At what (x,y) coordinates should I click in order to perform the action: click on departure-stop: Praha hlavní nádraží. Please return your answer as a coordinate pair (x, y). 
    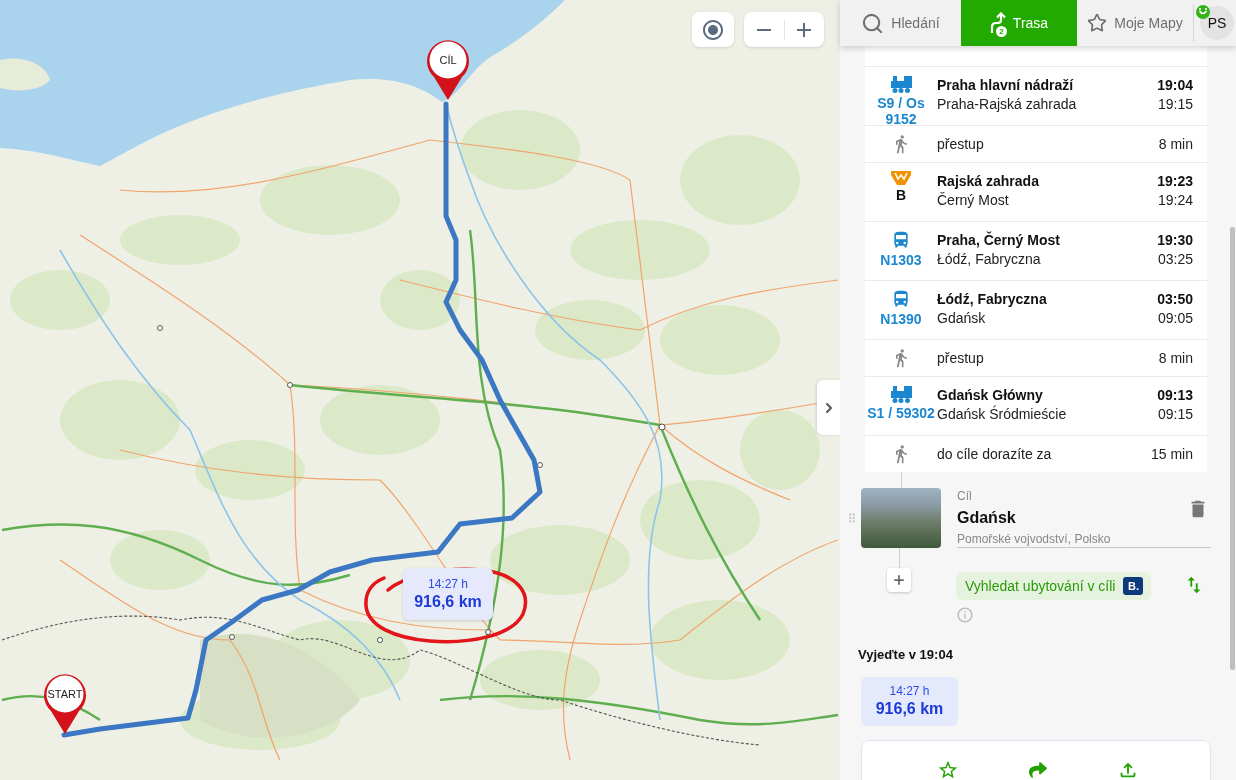
    Looking at the image, I should click on (1006, 85).